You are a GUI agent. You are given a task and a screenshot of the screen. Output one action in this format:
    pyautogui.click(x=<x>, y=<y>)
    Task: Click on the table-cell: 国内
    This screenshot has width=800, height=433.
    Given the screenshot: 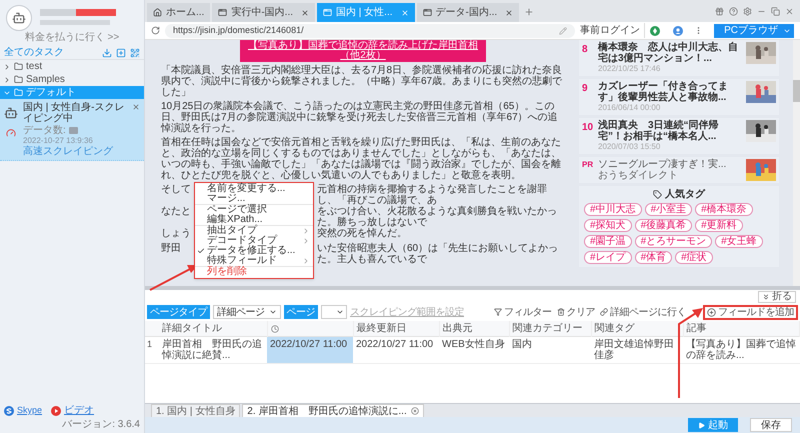 What is the action you would take?
    pyautogui.click(x=550, y=350)
    